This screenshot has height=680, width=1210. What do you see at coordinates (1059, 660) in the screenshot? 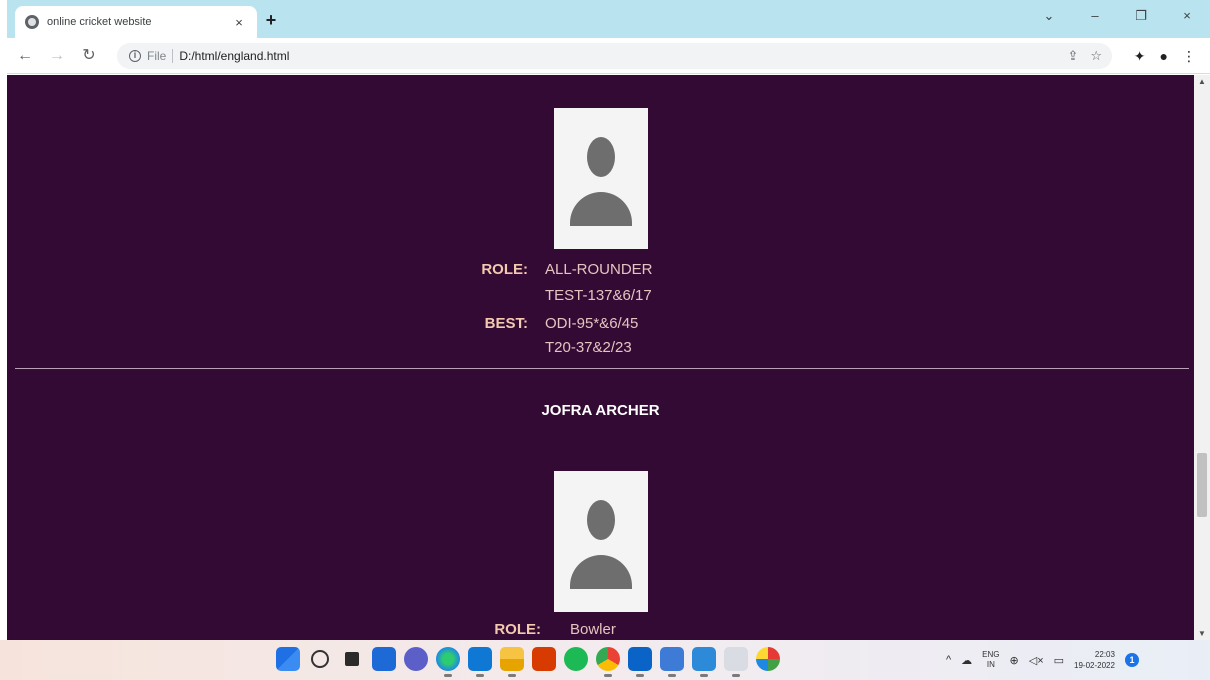
I see `battery-icon: ▭` at bounding box center [1059, 660].